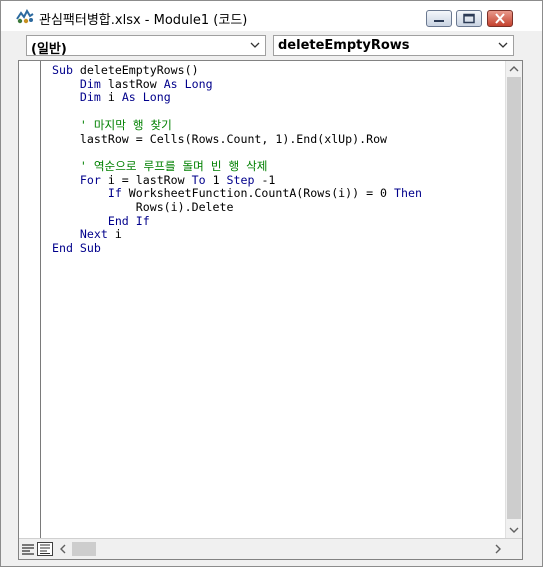 Image resolution: width=543 pixels, height=567 pixels. I want to click on object-dropdown-value: (일반), so click(49, 49).